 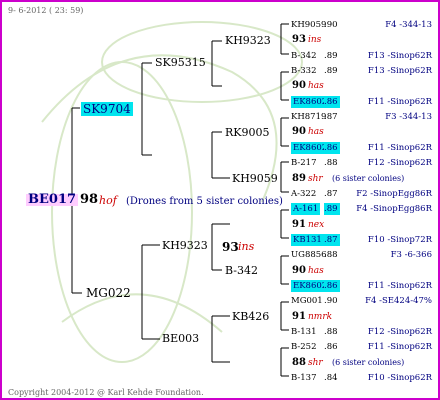 I want to click on gen4-id: A-322, so click(x=304, y=194).